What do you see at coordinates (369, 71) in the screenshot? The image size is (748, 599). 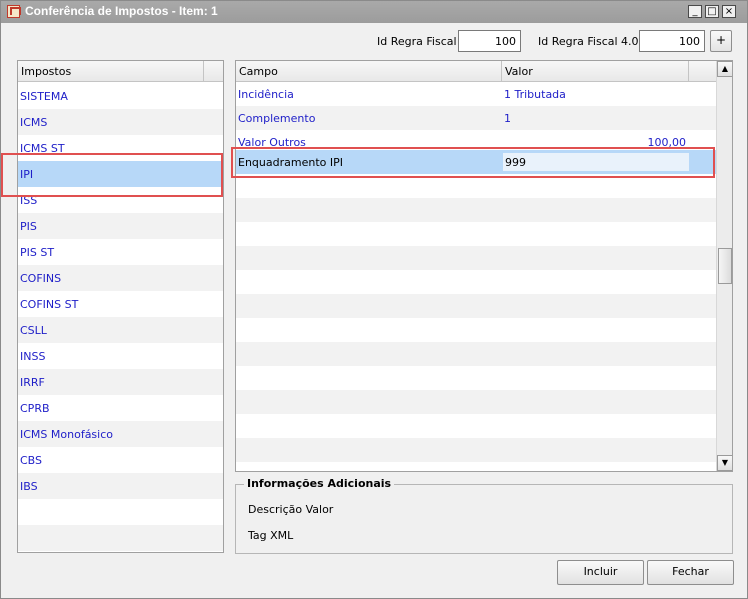 I see `column-header-campo: Campo` at bounding box center [369, 71].